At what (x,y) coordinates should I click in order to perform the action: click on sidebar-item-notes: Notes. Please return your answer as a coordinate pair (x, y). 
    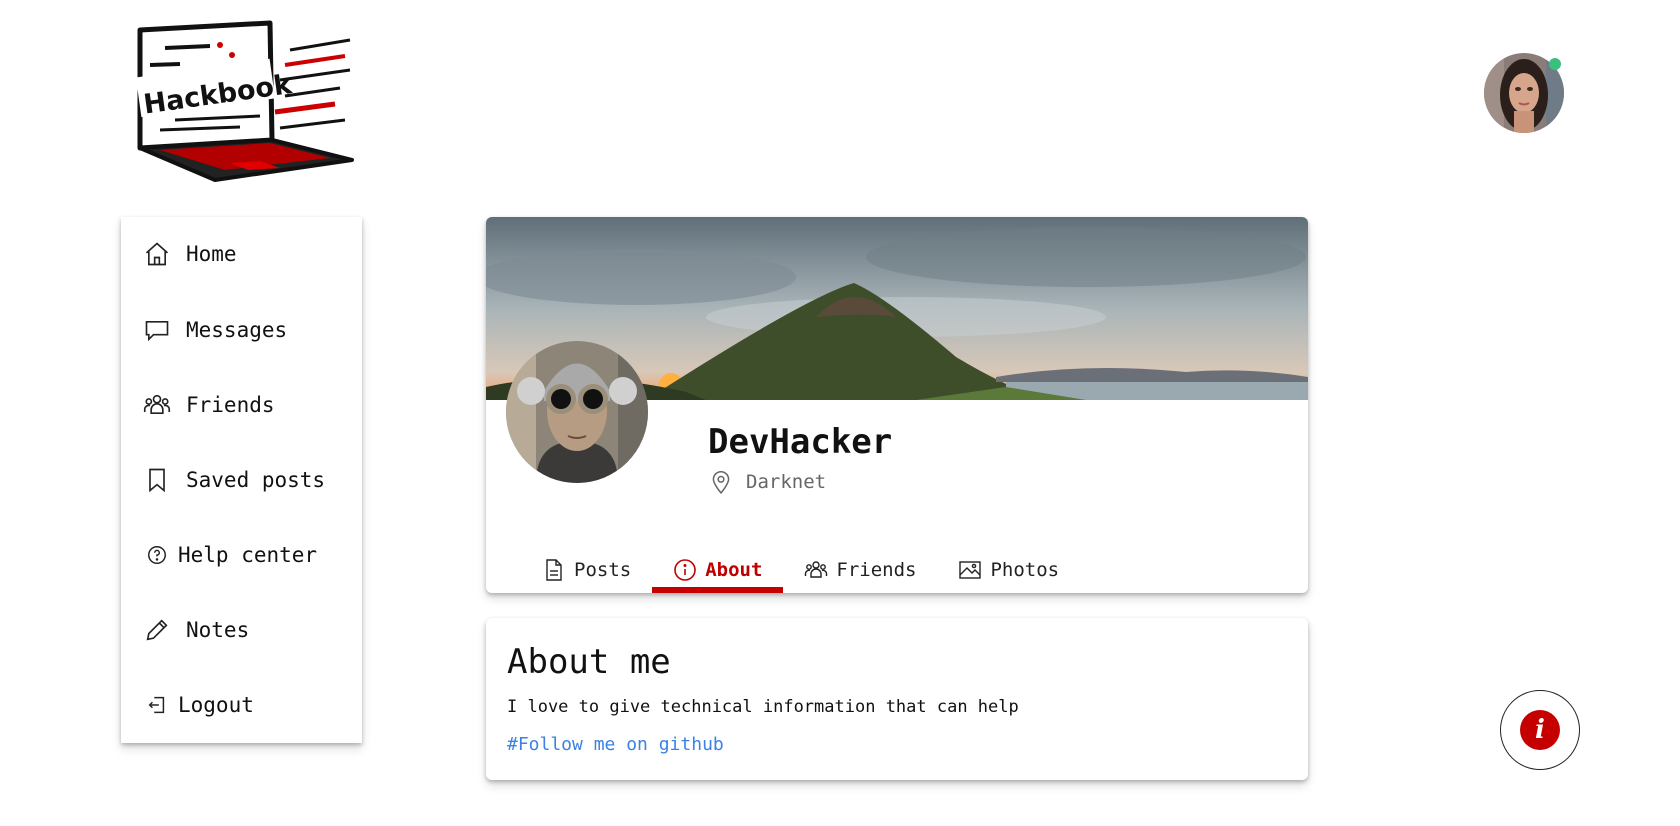
    Looking at the image, I should click on (241, 630).